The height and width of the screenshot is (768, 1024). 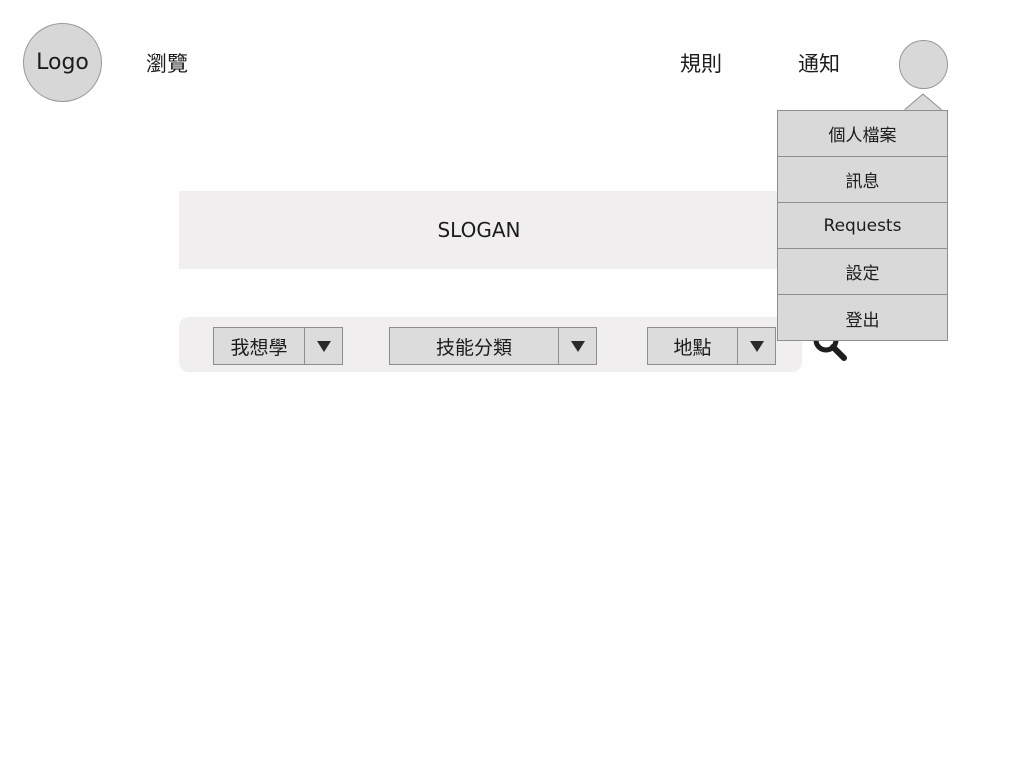 I want to click on menu-item-requests: Requests, so click(x=862, y=226).